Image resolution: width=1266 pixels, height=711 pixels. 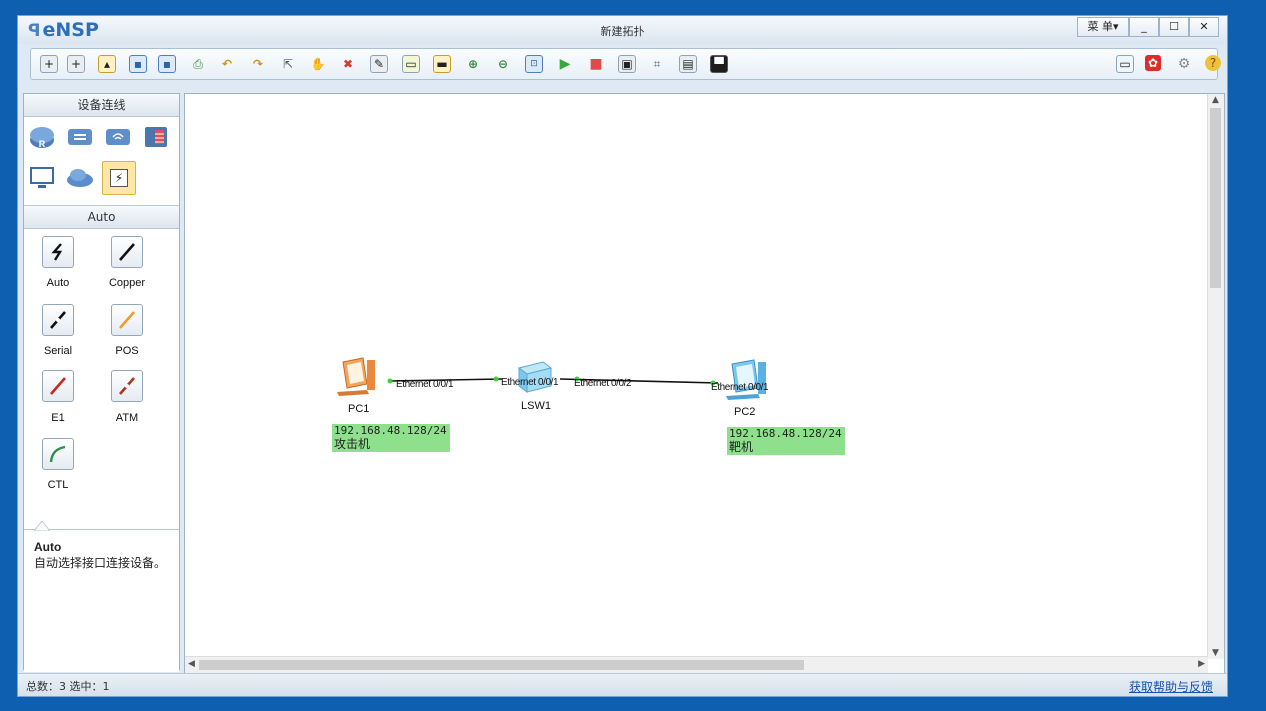 I want to click on ctl-cable-button, so click(x=58, y=454).